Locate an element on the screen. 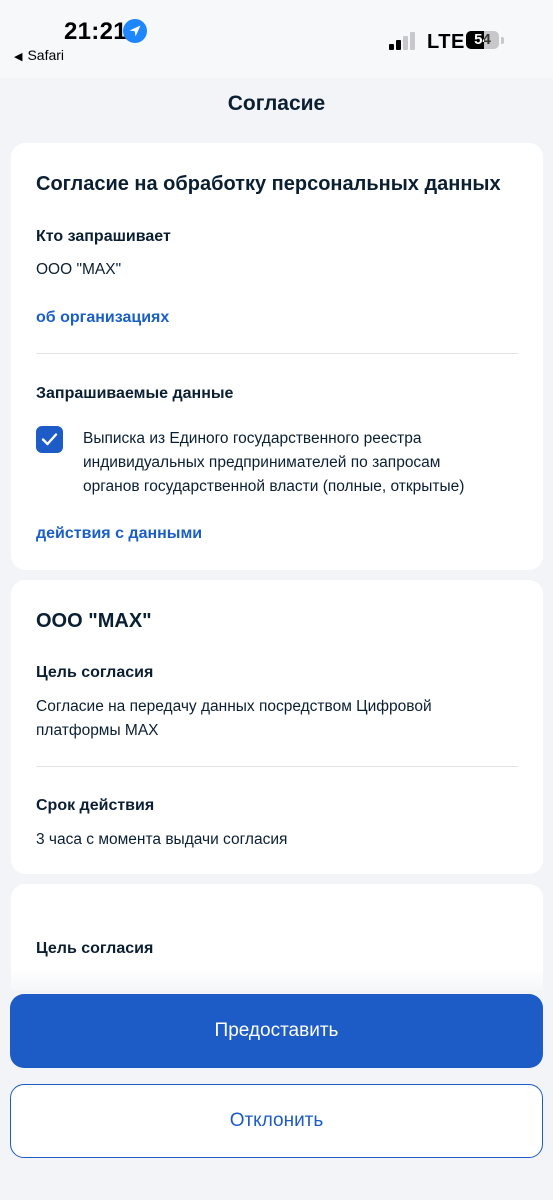 This screenshot has height=1200, width=553. battery-icon: 54 is located at coordinates (482, 40).